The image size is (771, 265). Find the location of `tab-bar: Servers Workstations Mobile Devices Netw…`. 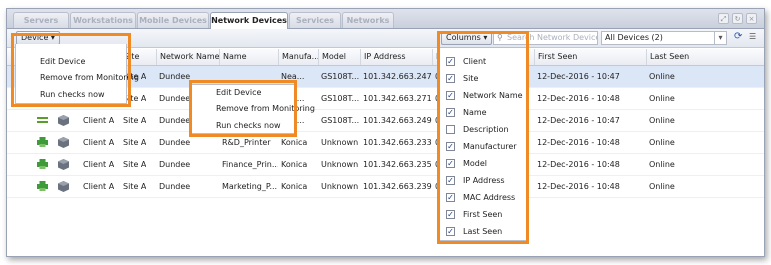

tab-bar: Servers Workstations Mobile Devices Netw… is located at coordinates (385, 19).